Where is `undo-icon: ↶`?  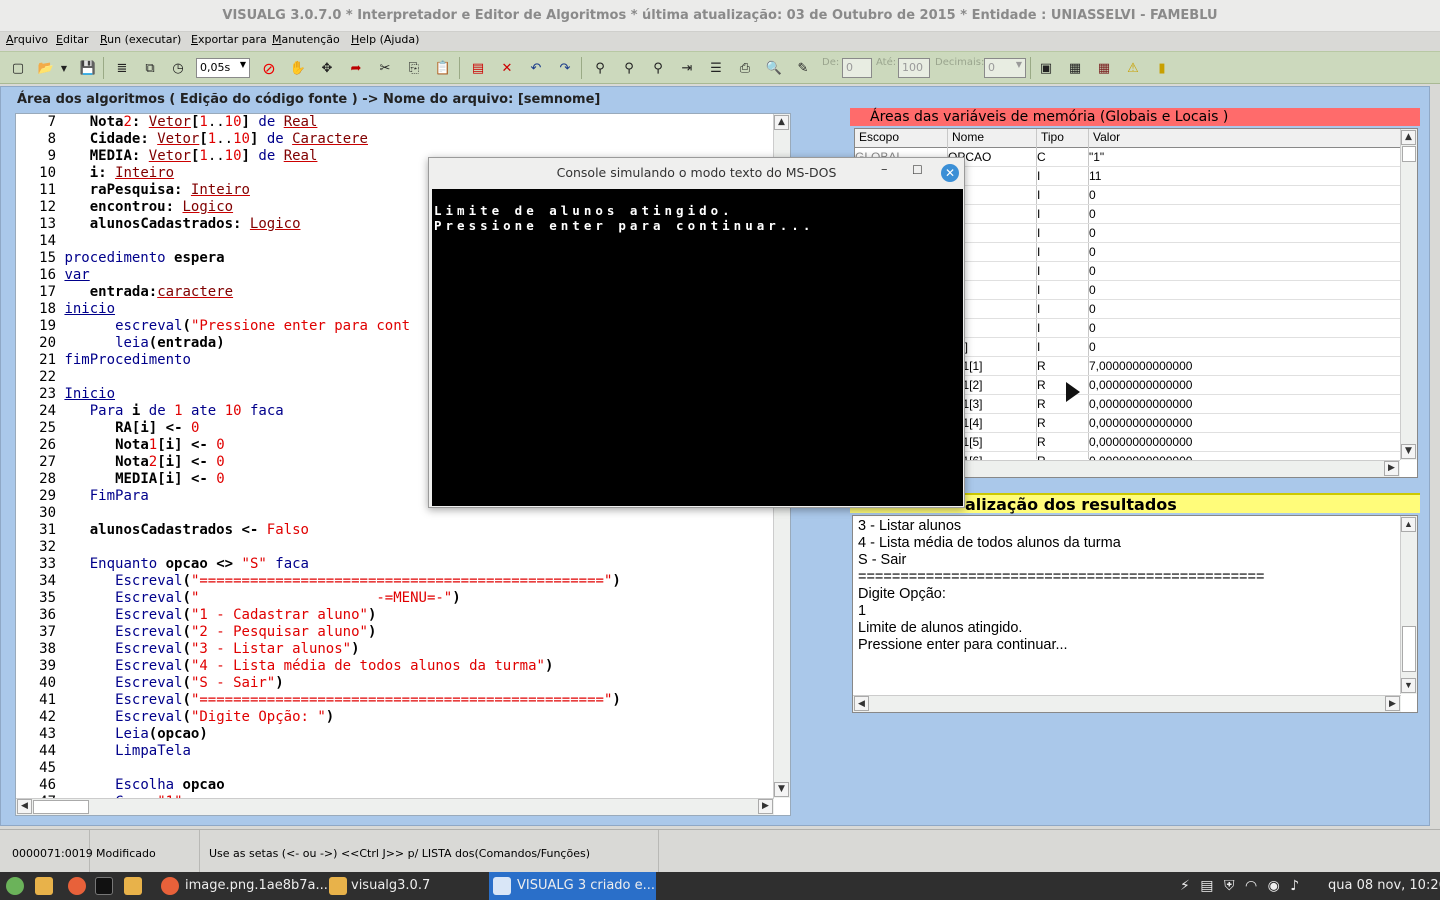 undo-icon: ↶ is located at coordinates (536, 68).